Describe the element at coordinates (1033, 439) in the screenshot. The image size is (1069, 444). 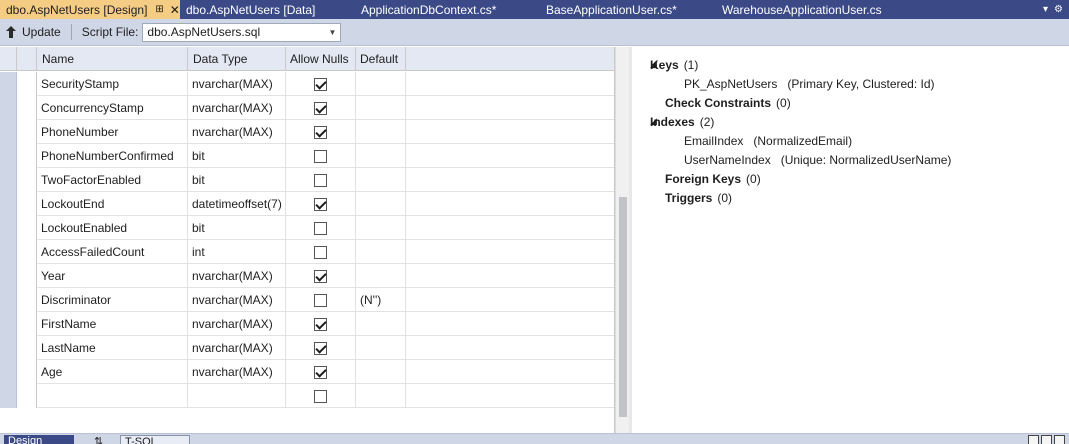
I see `horizontal-split-icon` at that location.